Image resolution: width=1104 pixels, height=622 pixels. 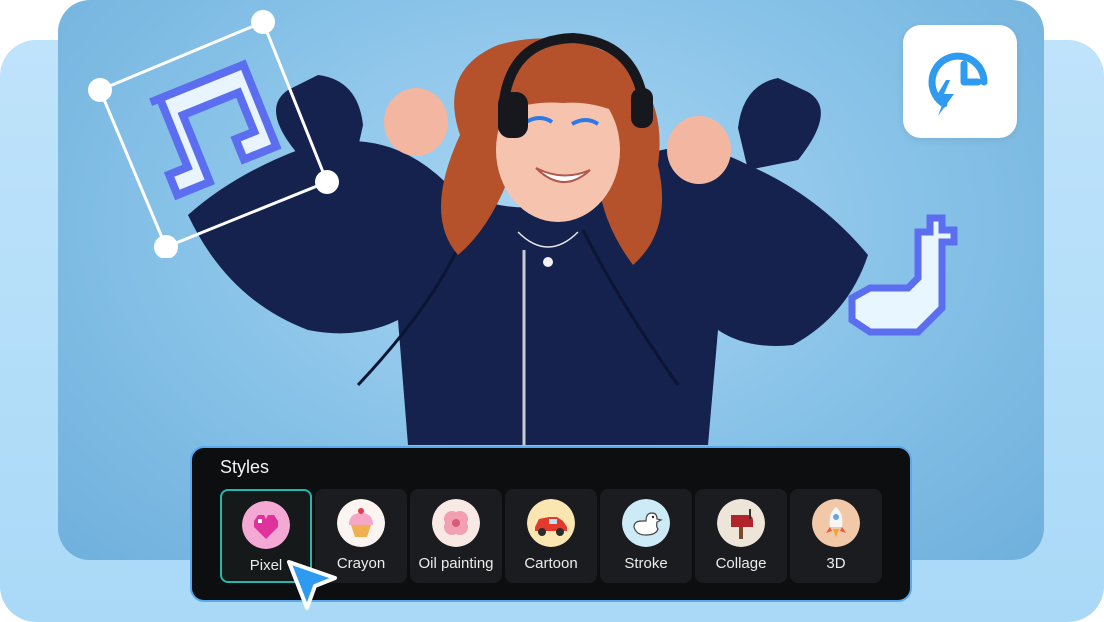 I want to click on style-option-label: Cartoon, so click(x=551, y=563).